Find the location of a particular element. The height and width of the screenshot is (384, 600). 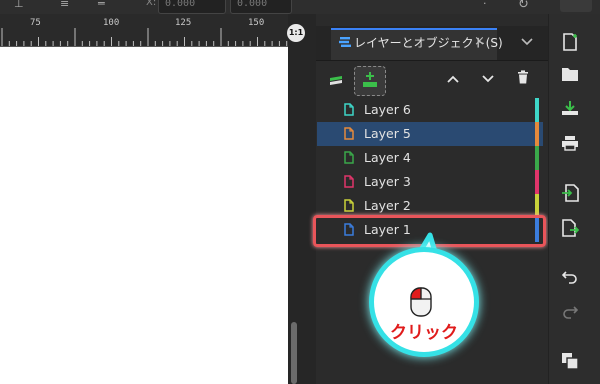

mouse-left-click-icon is located at coordinates (421, 302).